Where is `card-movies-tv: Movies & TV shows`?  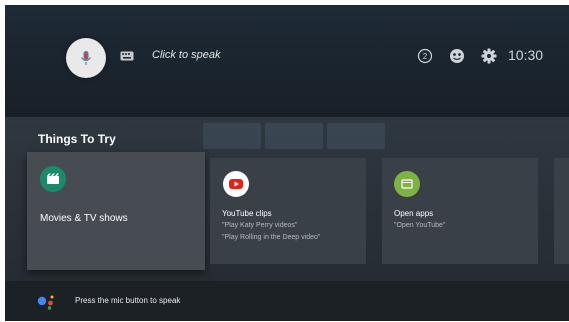 card-movies-tv: Movies & TV shows is located at coordinates (116, 211).